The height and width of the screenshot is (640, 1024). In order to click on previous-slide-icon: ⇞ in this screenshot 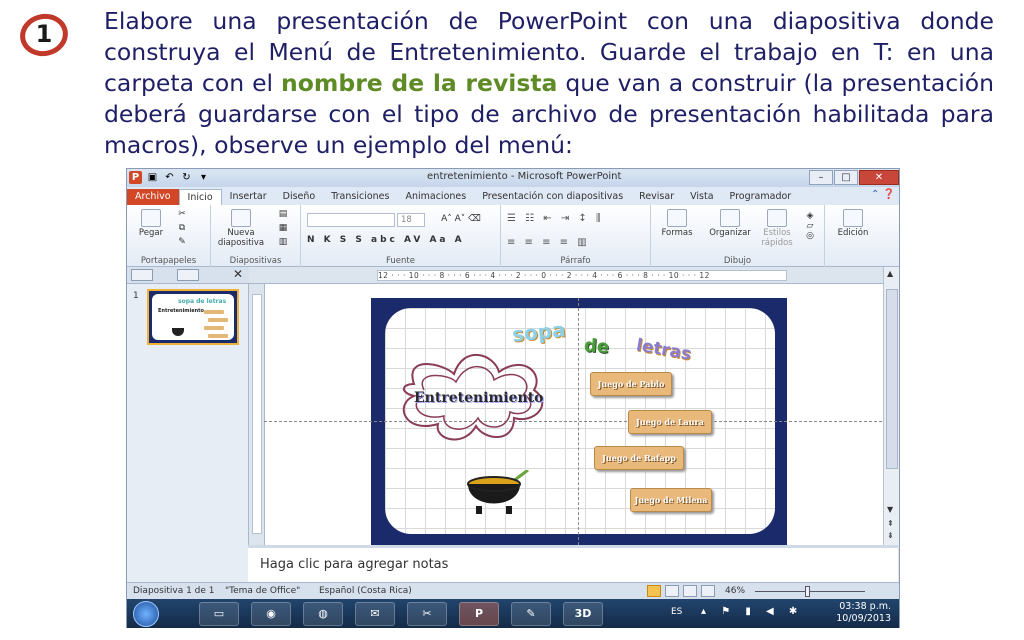, I will do `click(890, 523)`.